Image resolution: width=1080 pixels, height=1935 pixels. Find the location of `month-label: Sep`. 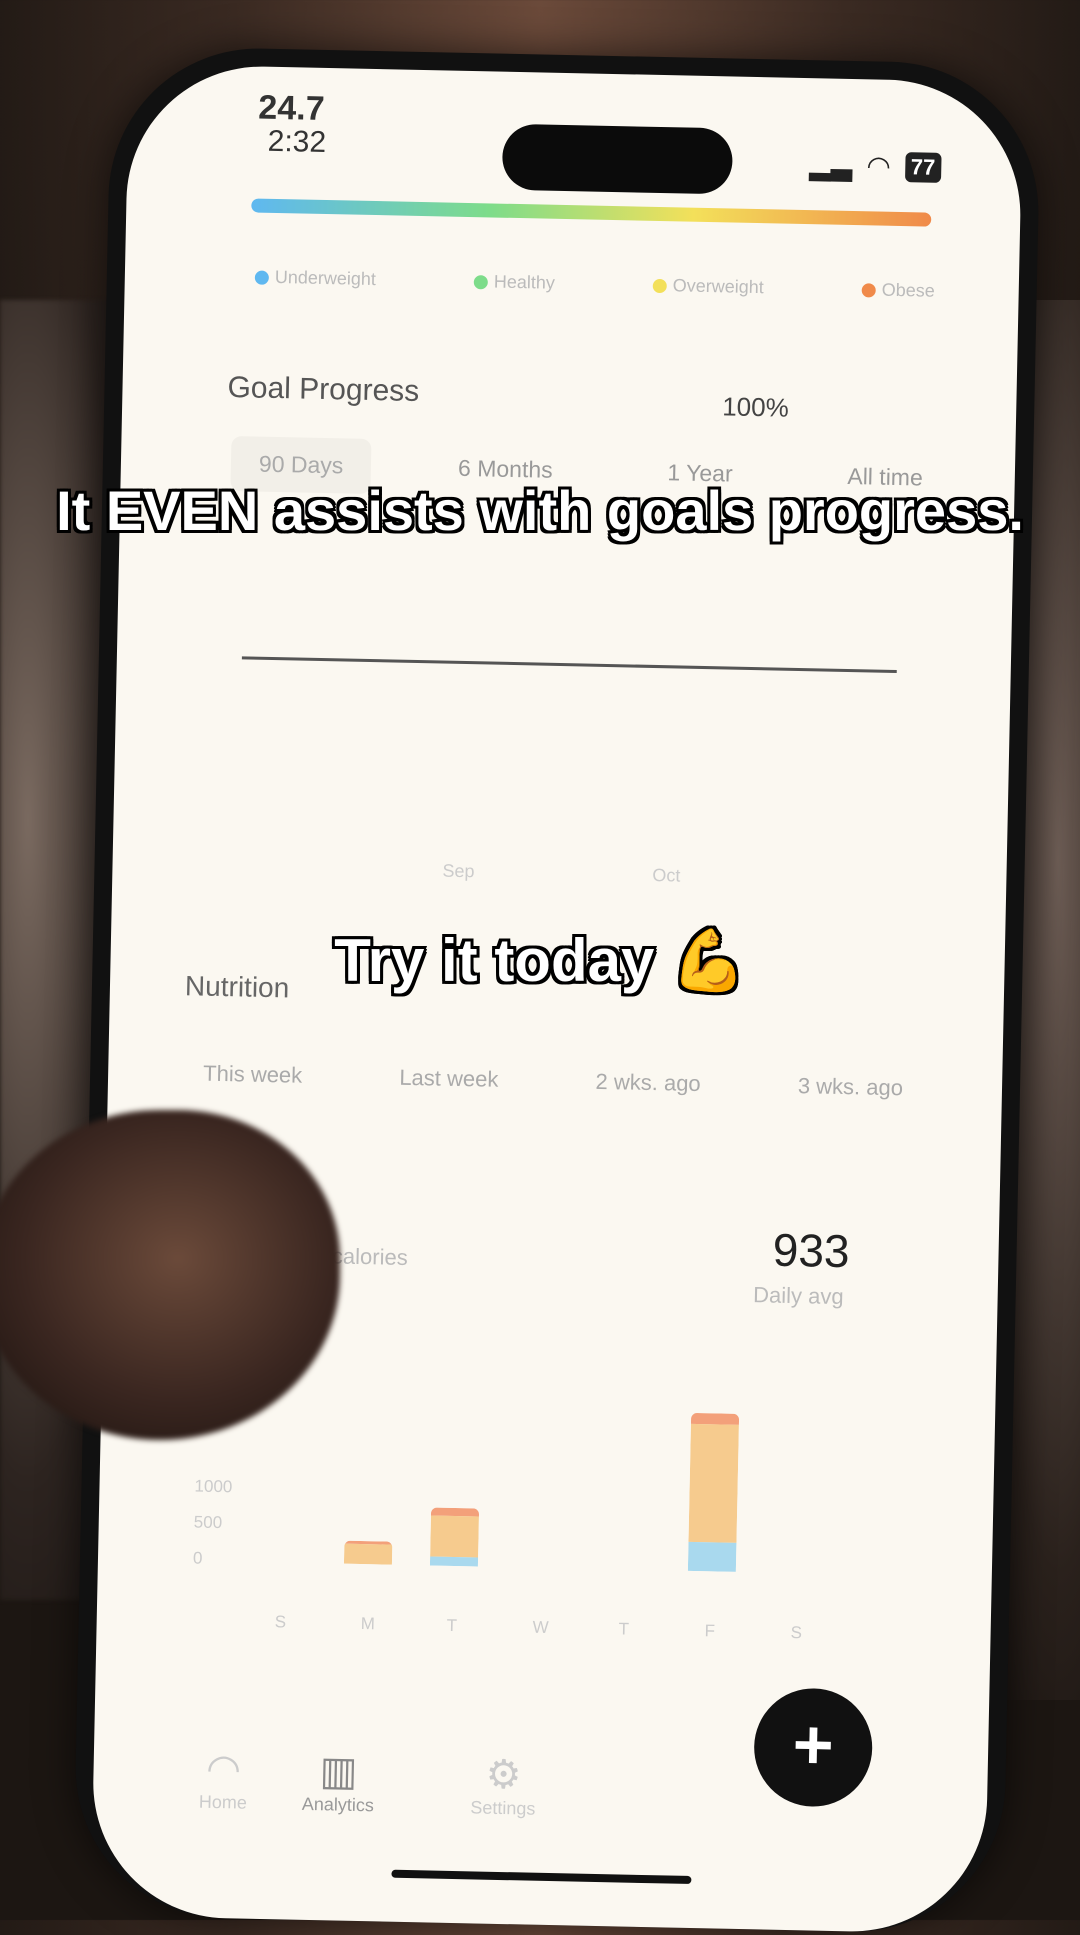

month-label: Sep is located at coordinates (458, 871).